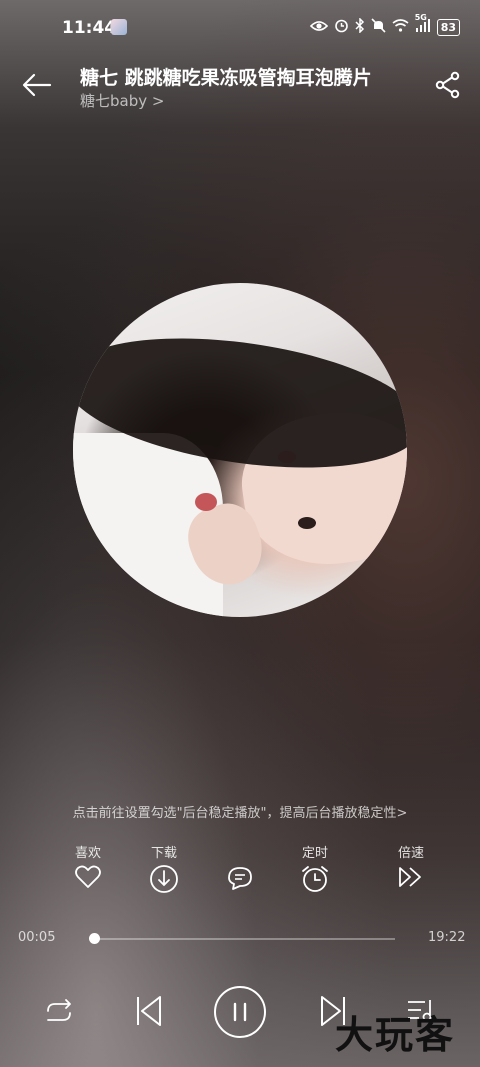 This screenshot has height=1067, width=480. Describe the element at coordinates (360, 27) in the screenshot. I see `bluetooth-icon` at that location.